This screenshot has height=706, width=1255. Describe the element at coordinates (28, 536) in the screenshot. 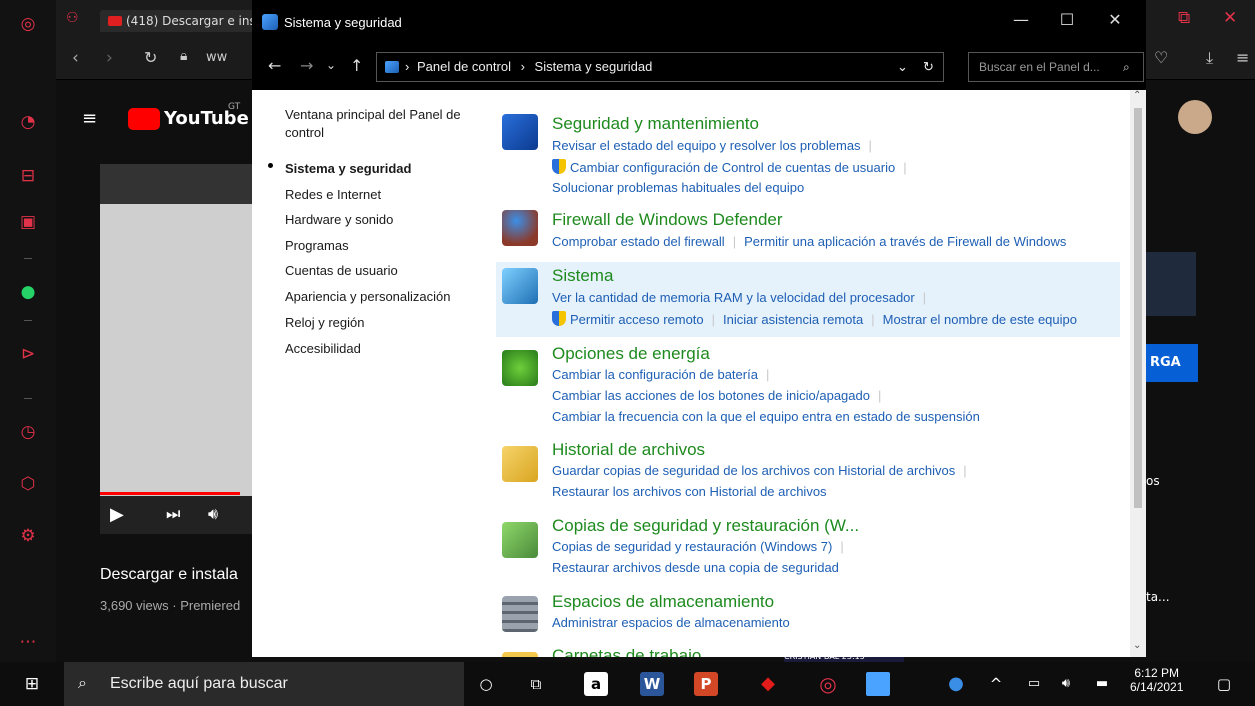

I see `settings-icon: ⚙` at that location.